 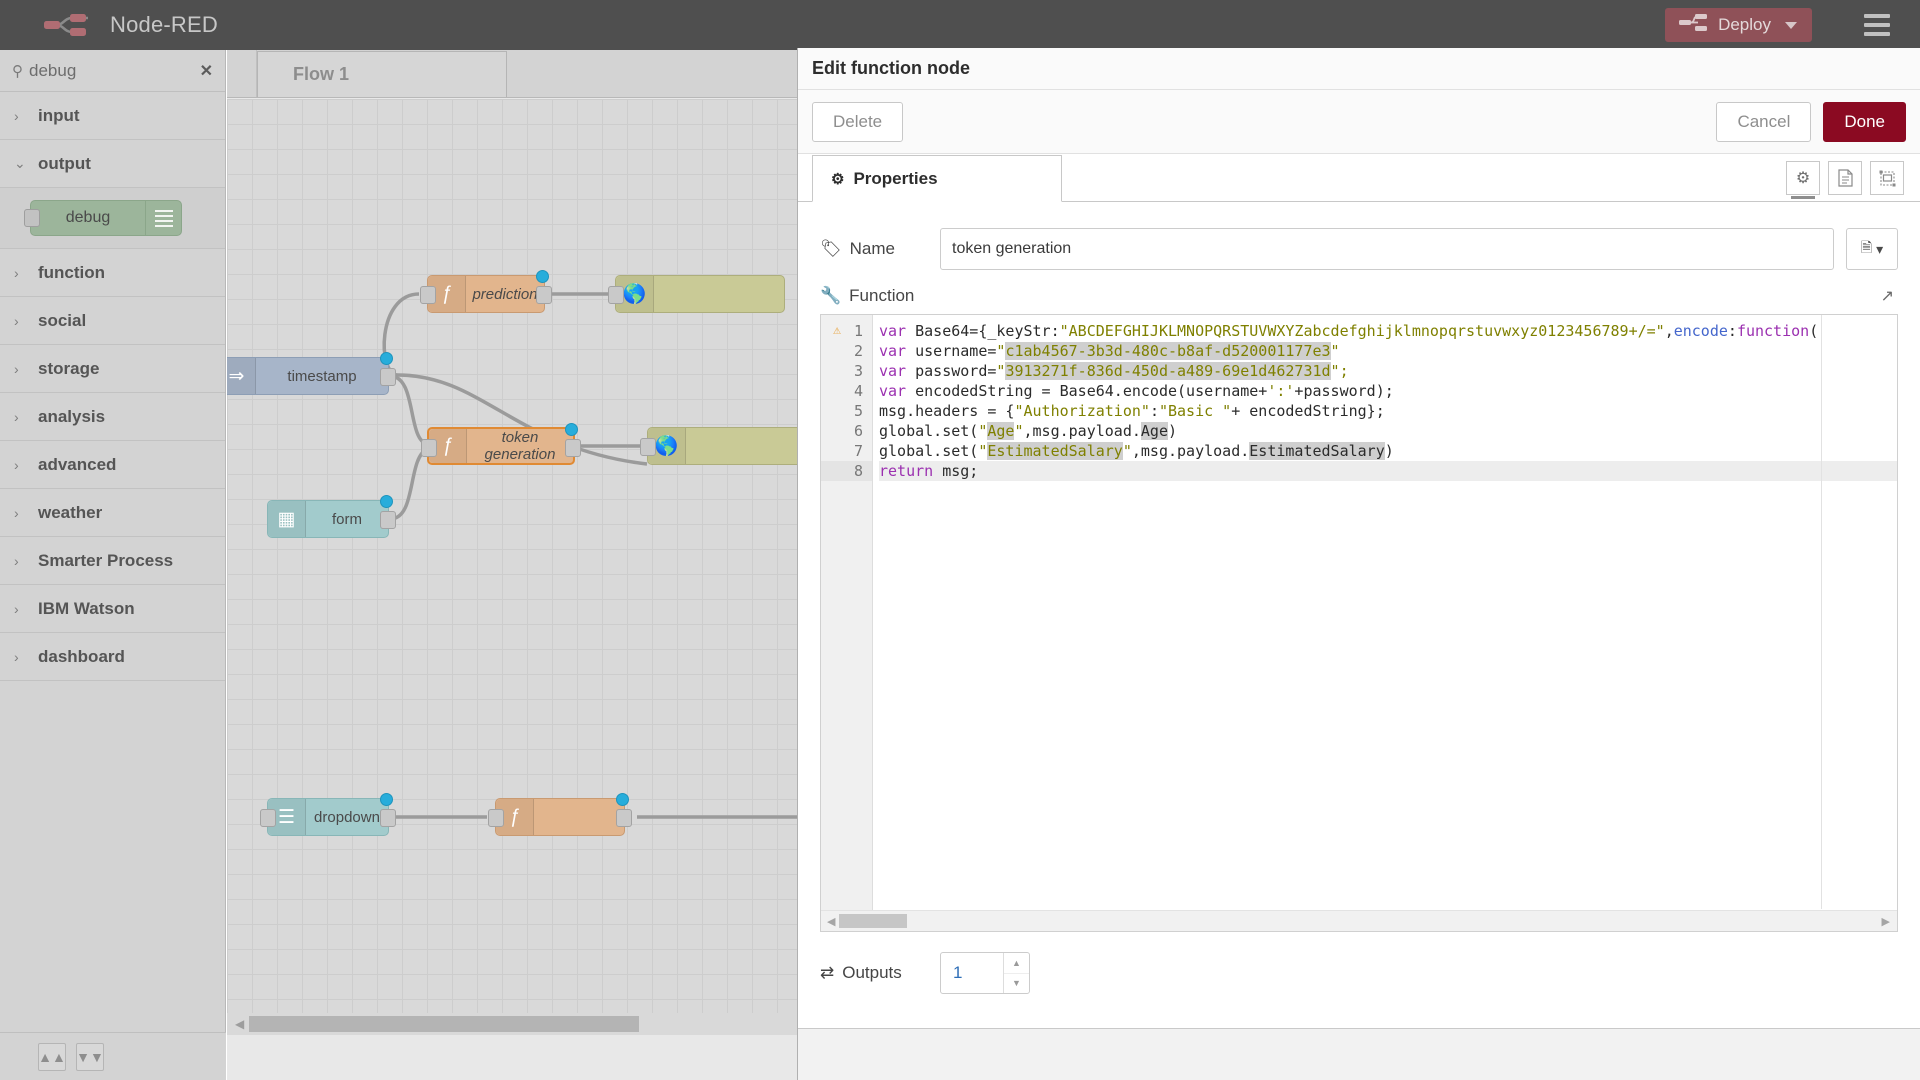 What do you see at coordinates (112, 369) in the screenshot?
I see `palette-category-storage: › storage` at bounding box center [112, 369].